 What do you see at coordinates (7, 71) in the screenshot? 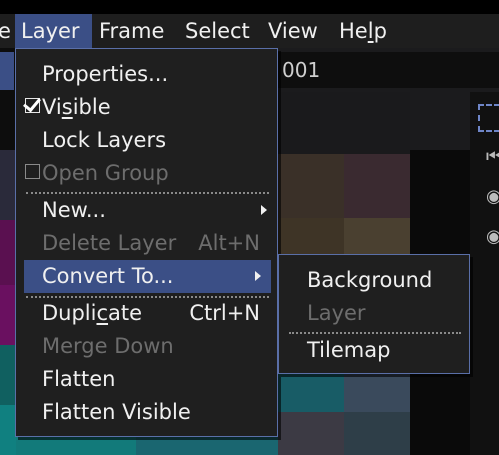
I see `tab-highlight` at bounding box center [7, 71].